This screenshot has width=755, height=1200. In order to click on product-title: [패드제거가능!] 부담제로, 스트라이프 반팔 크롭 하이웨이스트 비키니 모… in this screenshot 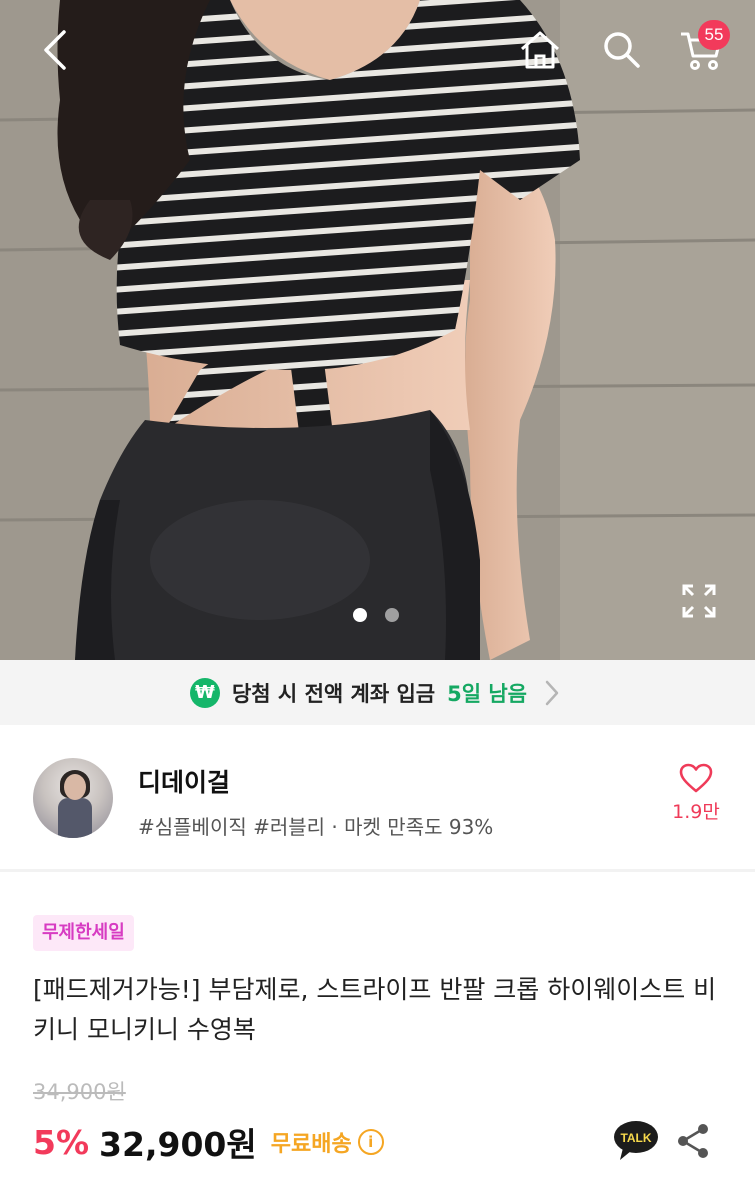, I will do `click(375, 1009)`.